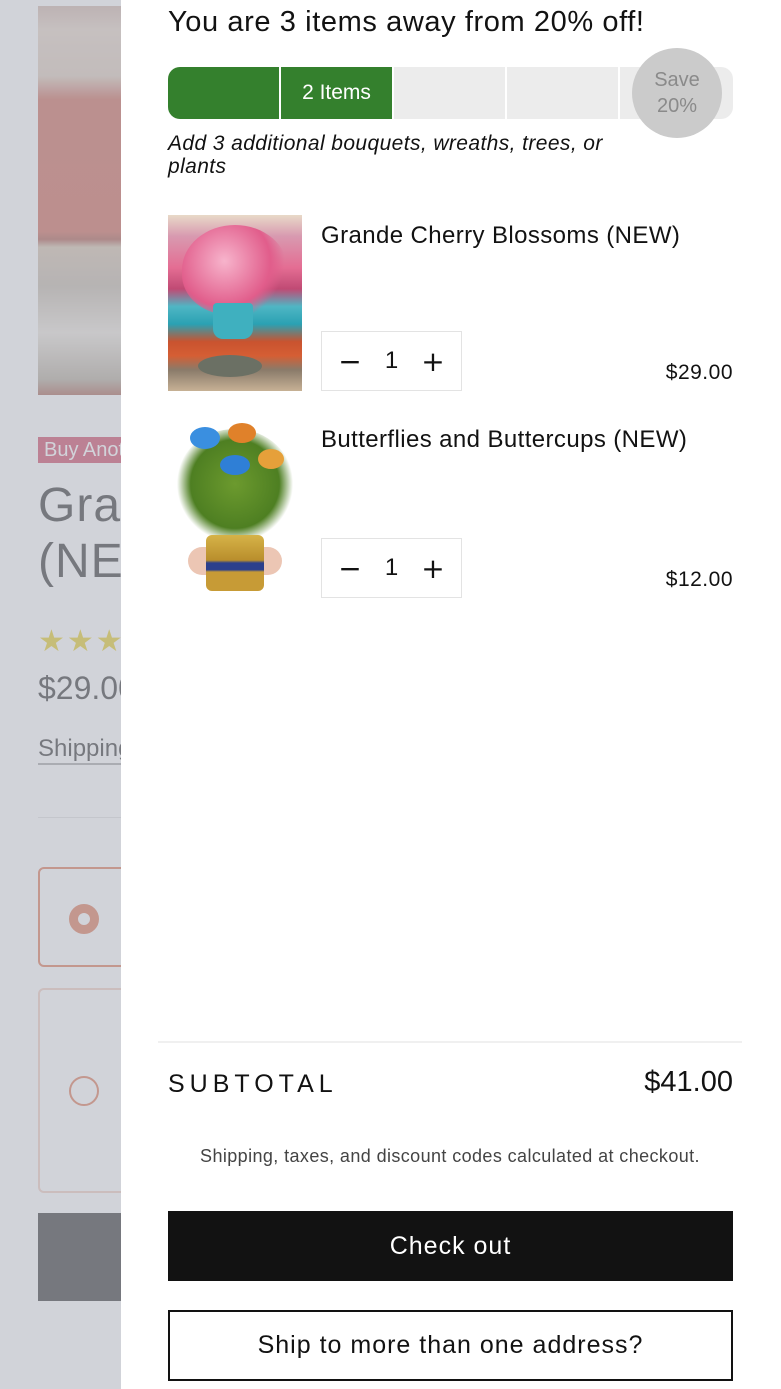 This screenshot has height=1389, width=781. What do you see at coordinates (235, 507) in the screenshot?
I see `butterflies-buttercups-image` at bounding box center [235, 507].